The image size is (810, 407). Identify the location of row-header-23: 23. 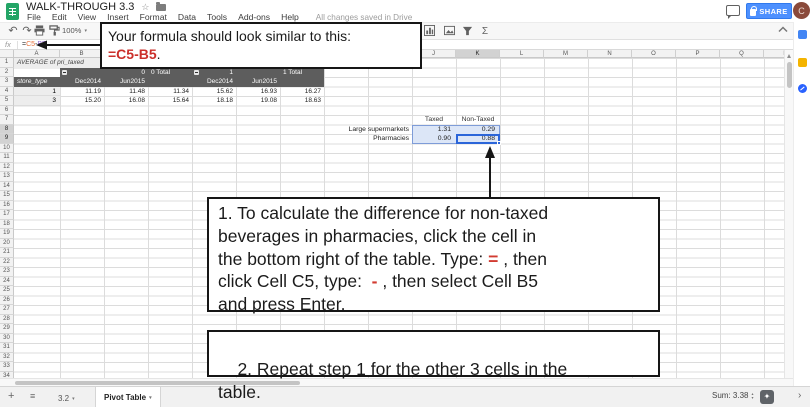
(7, 272).